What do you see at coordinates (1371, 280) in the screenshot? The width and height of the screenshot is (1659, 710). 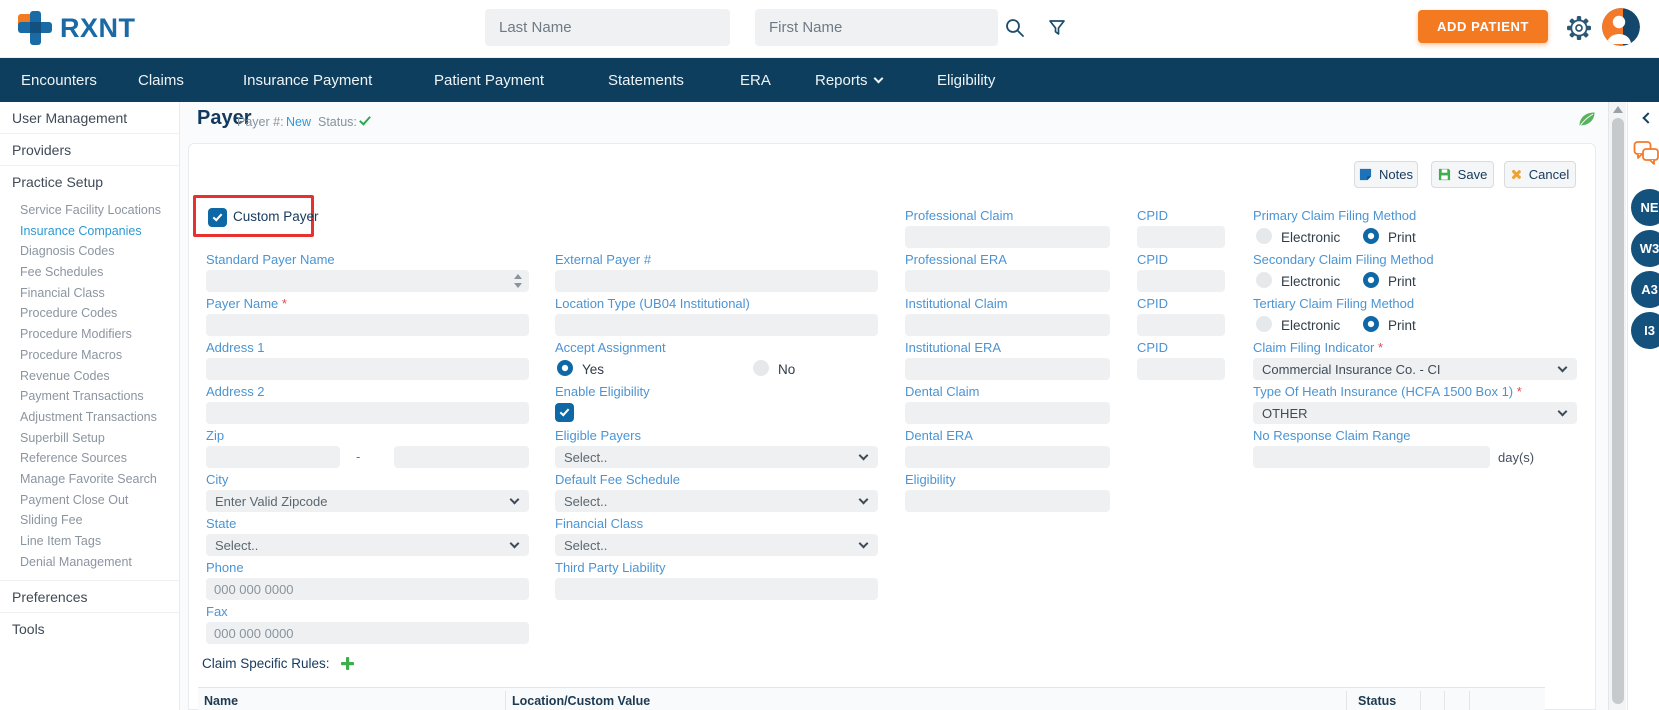 I see `secondary-print-radio` at bounding box center [1371, 280].